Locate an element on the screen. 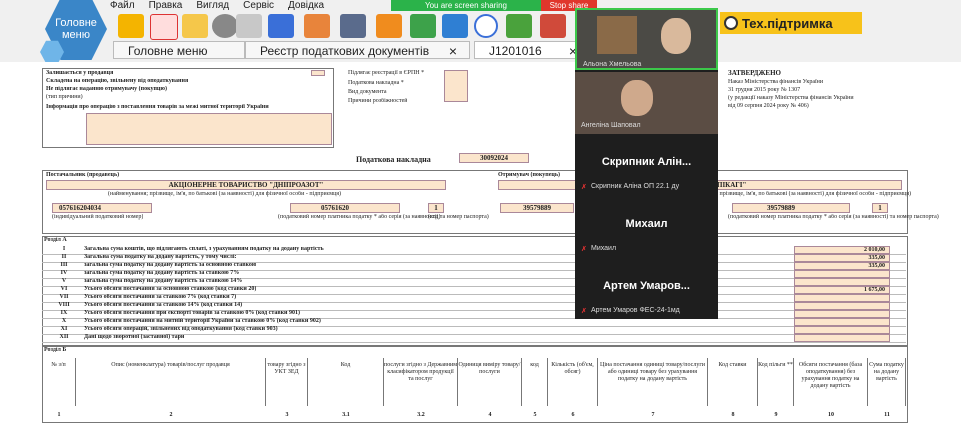 This screenshot has height=423, width=961. document-number-field: 30092024 is located at coordinates (494, 158).